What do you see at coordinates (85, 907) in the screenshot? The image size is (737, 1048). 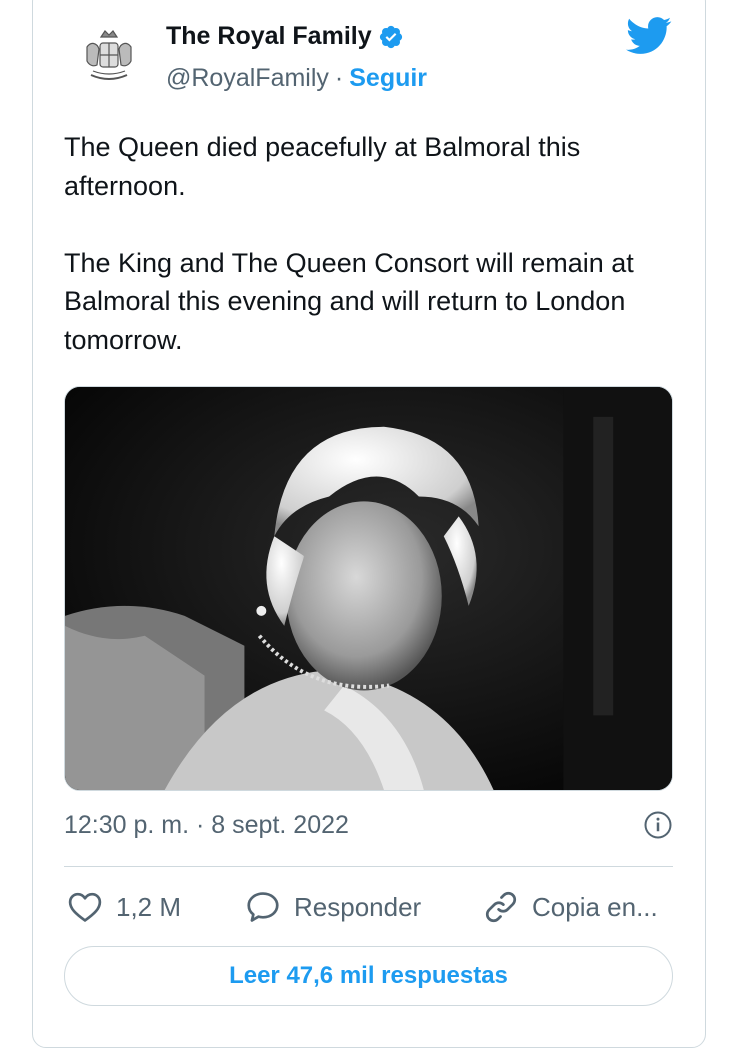 I see `heart-icon` at bounding box center [85, 907].